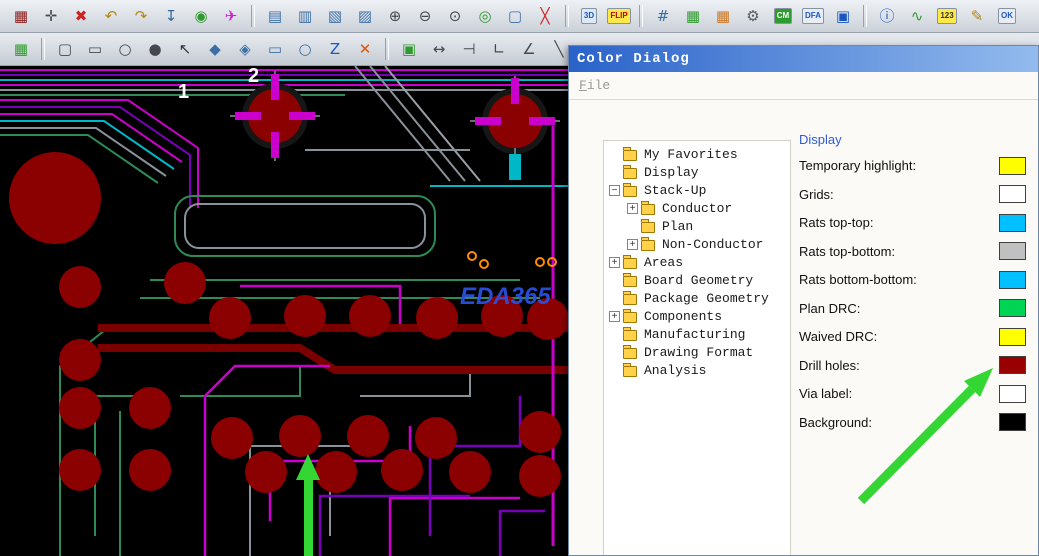 The image size is (1039, 556). Describe the element at coordinates (698, 352) in the screenshot. I see `tree-item-drawing-format: Drawing Format` at that location.